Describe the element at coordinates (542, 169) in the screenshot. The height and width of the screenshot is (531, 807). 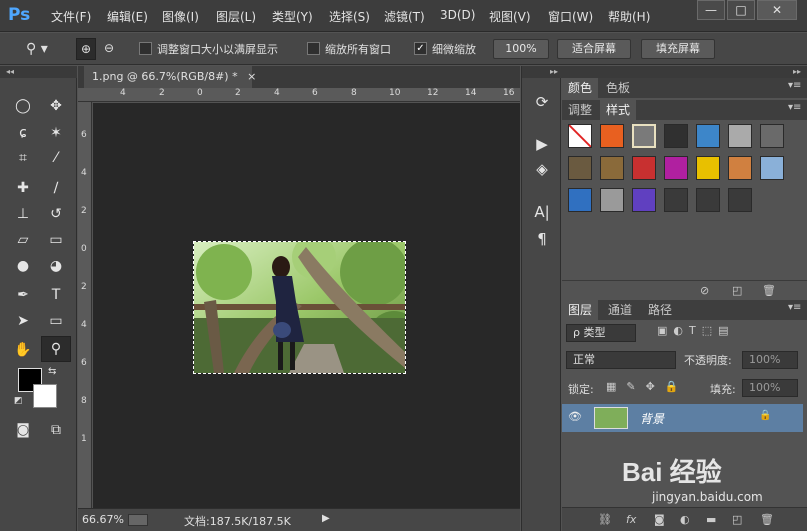
I see `3d-panel-icon: ◈` at that location.